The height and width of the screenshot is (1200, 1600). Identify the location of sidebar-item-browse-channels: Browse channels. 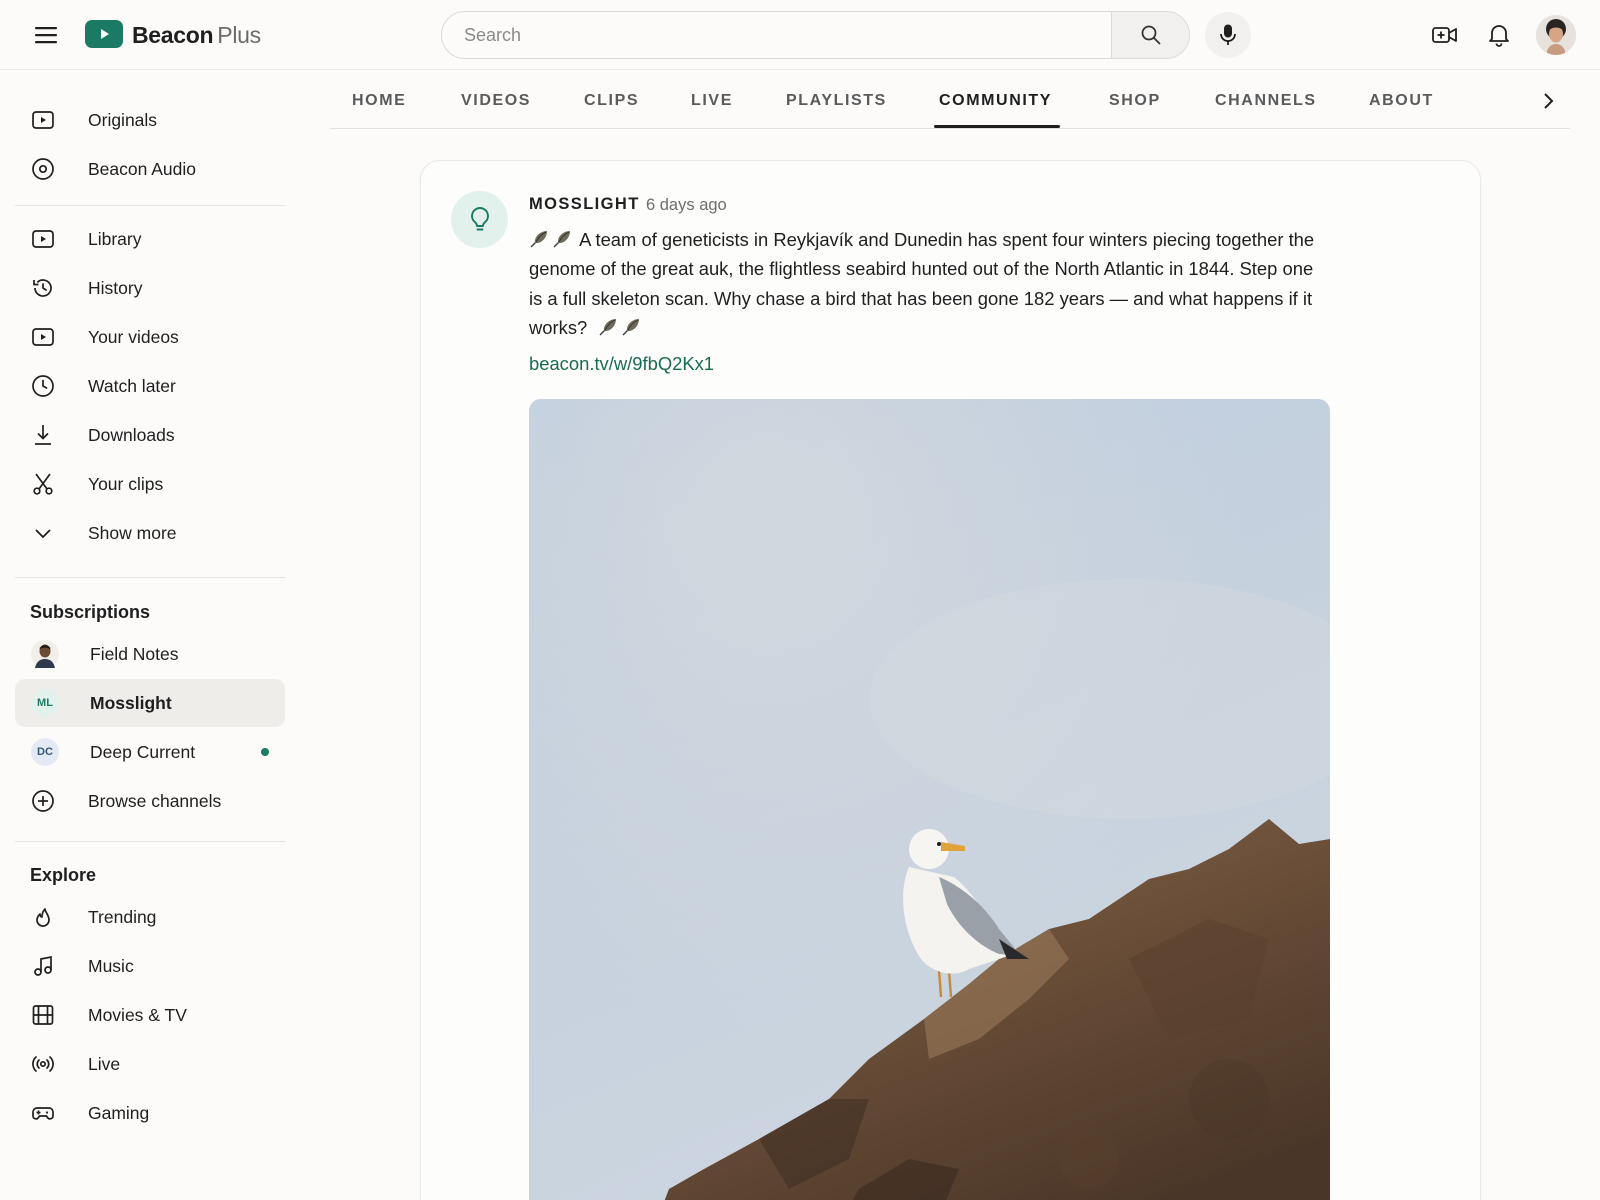
(150, 801).